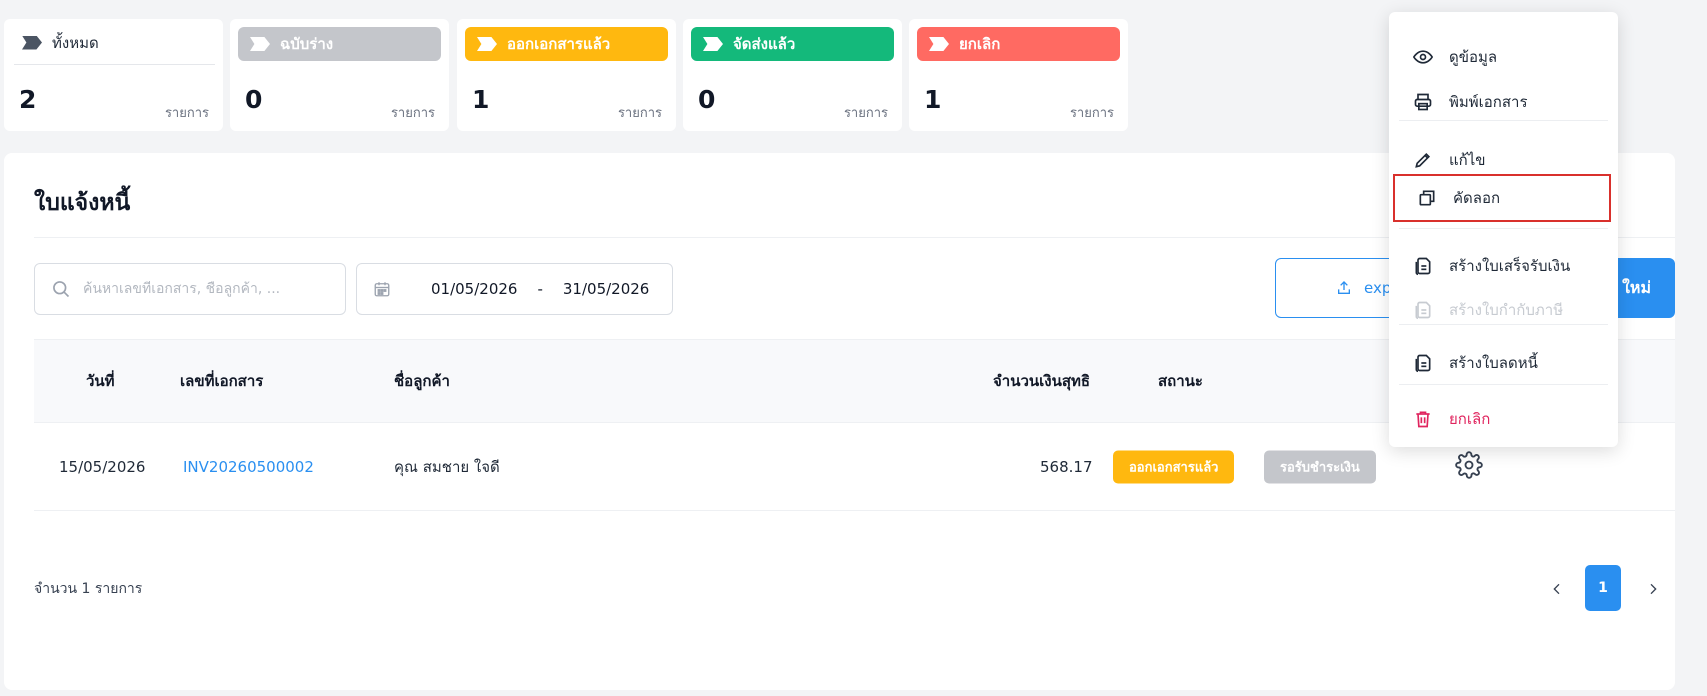  Describe the element at coordinates (1378, 288) in the screenshot. I see `export-button-label: exp` at that location.